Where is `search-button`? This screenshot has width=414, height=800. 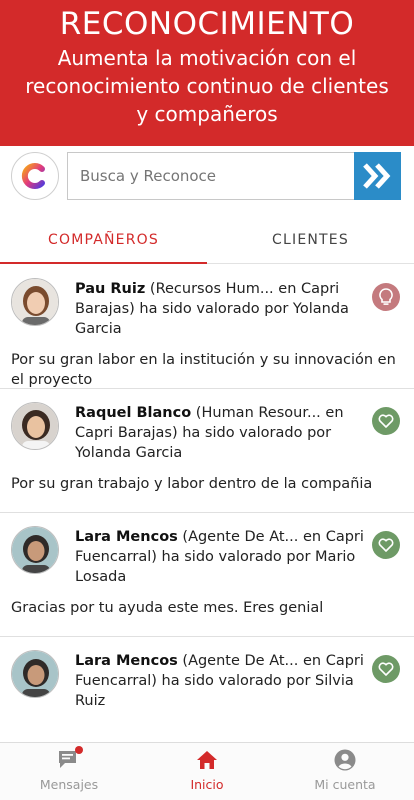 search-button is located at coordinates (377, 176).